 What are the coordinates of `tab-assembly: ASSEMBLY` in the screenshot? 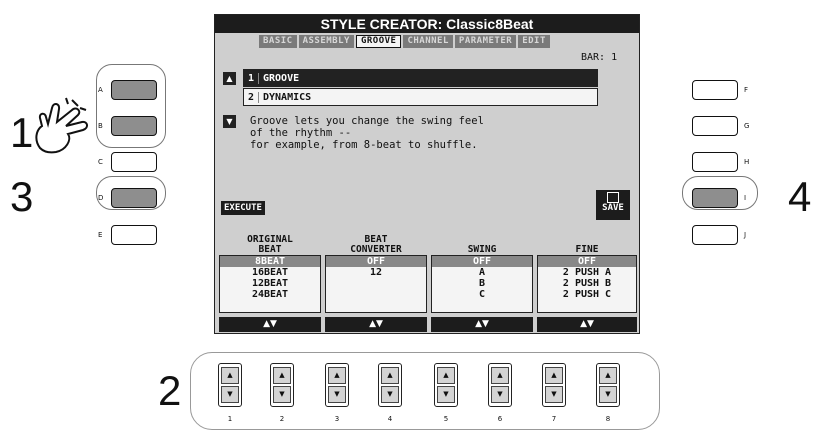 It's located at (326, 41).